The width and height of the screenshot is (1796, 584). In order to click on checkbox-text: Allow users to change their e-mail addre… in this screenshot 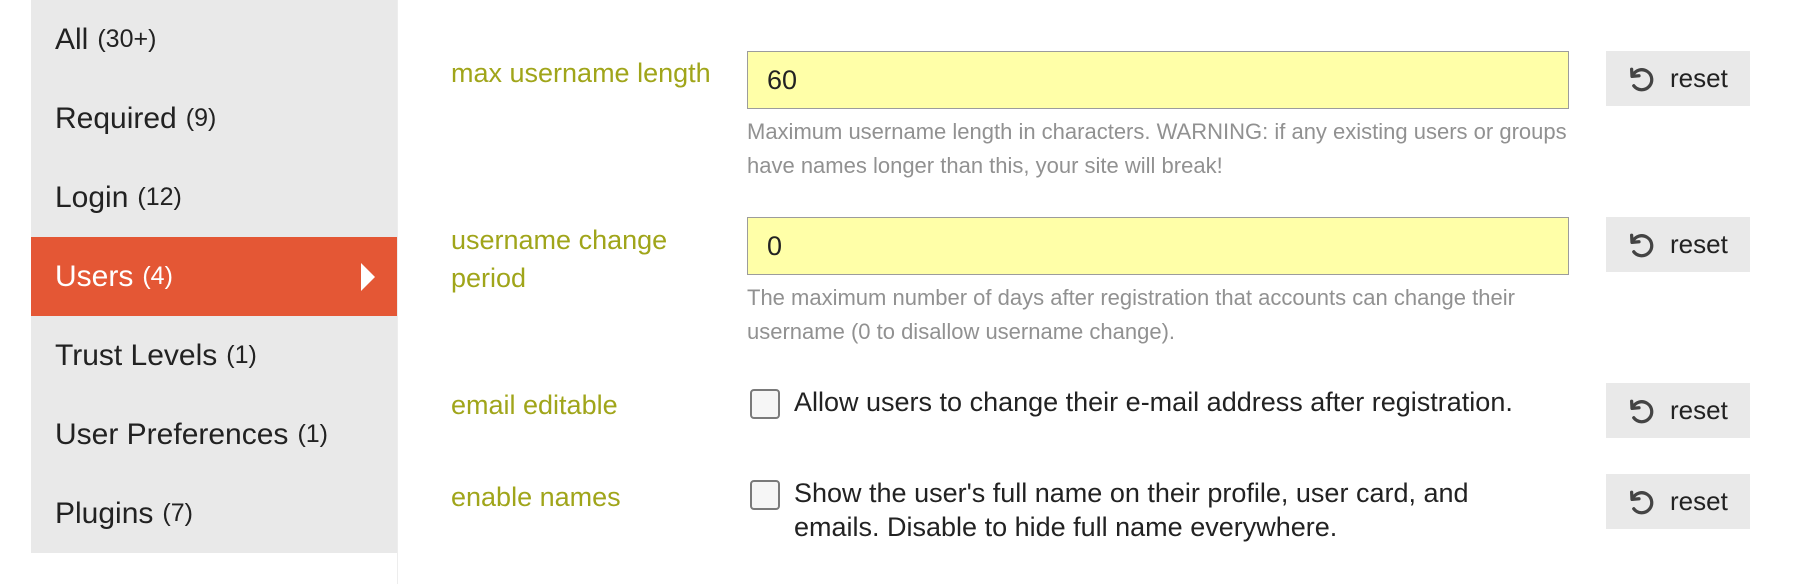, I will do `click(1153, 402)`.